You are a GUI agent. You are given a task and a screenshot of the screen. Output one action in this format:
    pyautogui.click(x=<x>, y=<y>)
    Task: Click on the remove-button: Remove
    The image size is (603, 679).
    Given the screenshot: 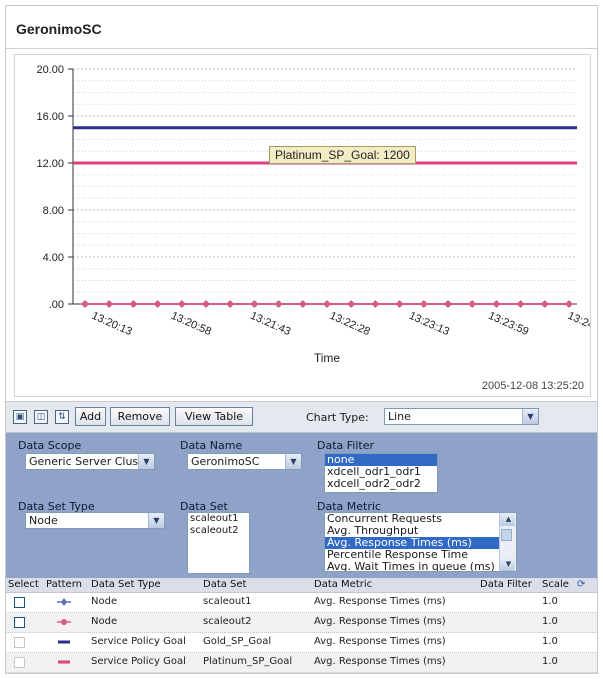 What is the action you would take?
    pyautogui.click(x=140, y=416)
    